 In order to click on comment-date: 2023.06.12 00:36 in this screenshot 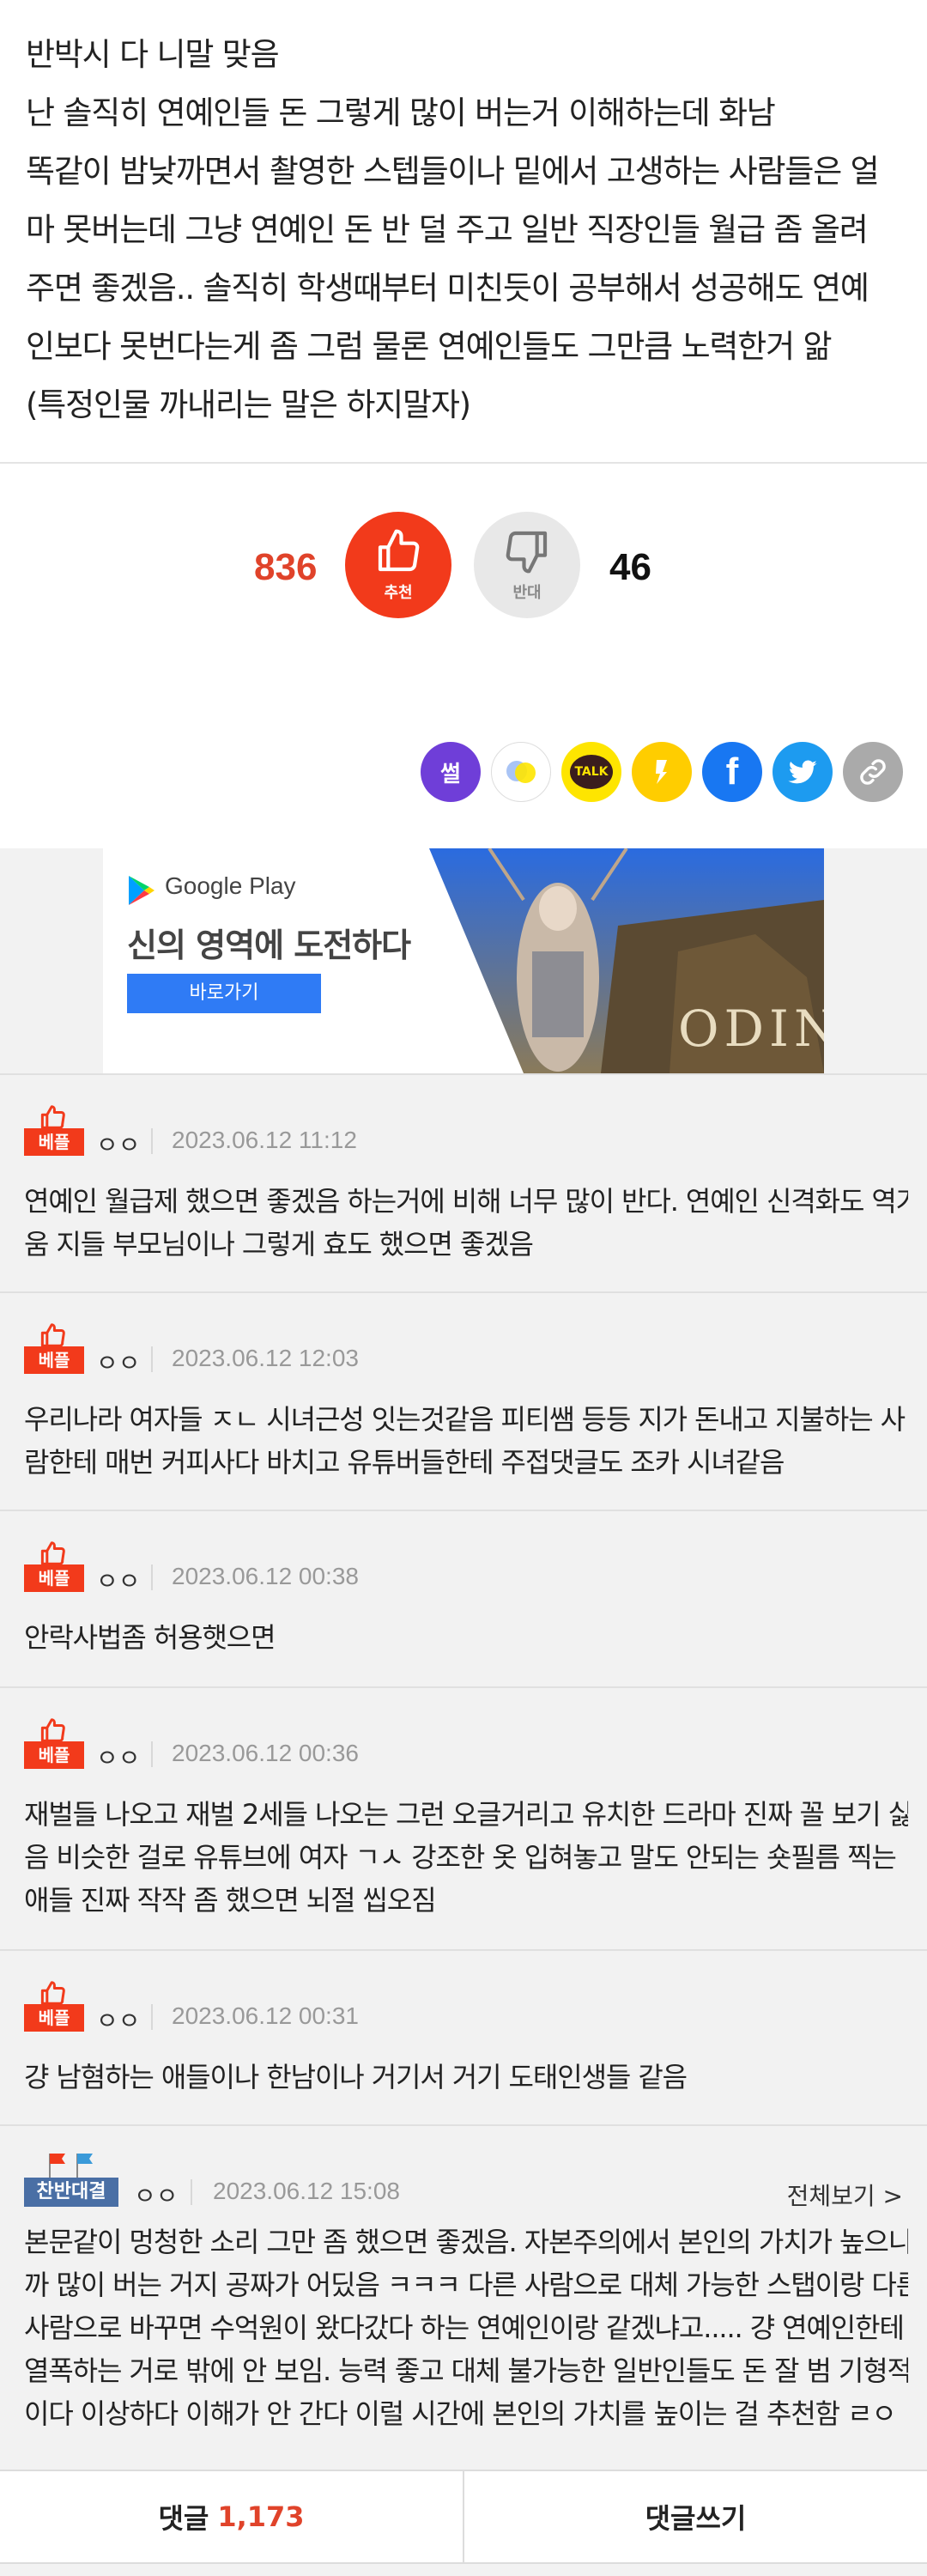, I will do `click(265, 1753)`.